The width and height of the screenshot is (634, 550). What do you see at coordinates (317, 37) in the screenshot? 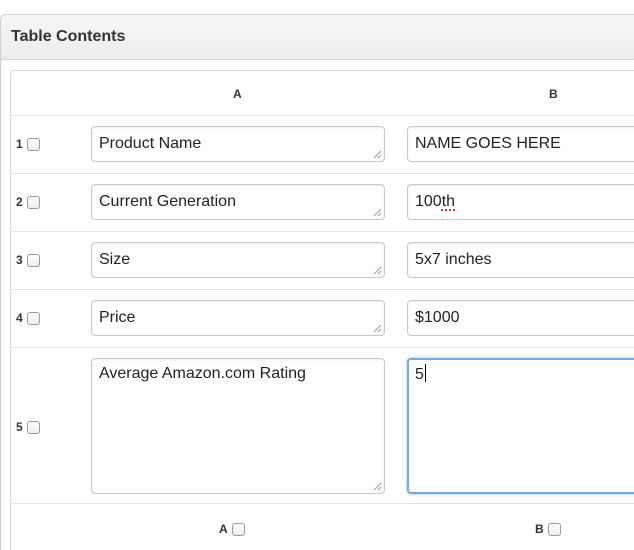
I see `panel-title: Table Contents` at bounding box center [317, 37].